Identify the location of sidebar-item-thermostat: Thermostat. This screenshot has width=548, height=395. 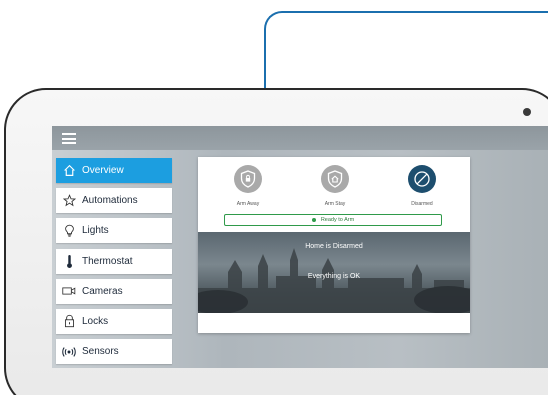
(114, 261).